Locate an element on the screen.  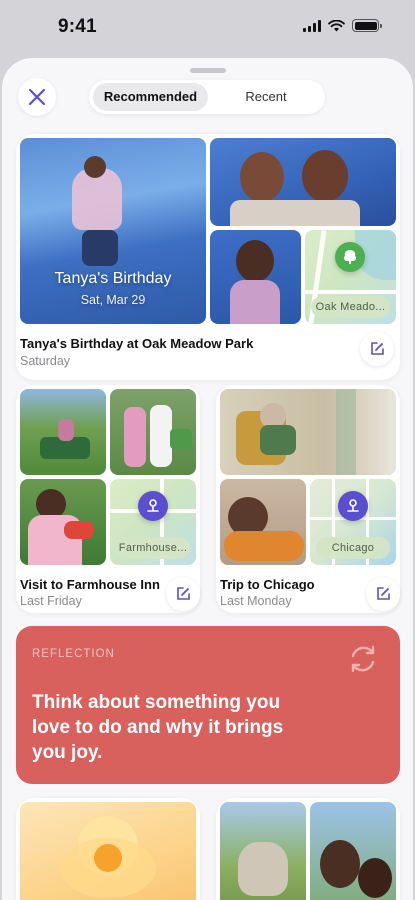
battery-icon is located at coordinates (367, 25).